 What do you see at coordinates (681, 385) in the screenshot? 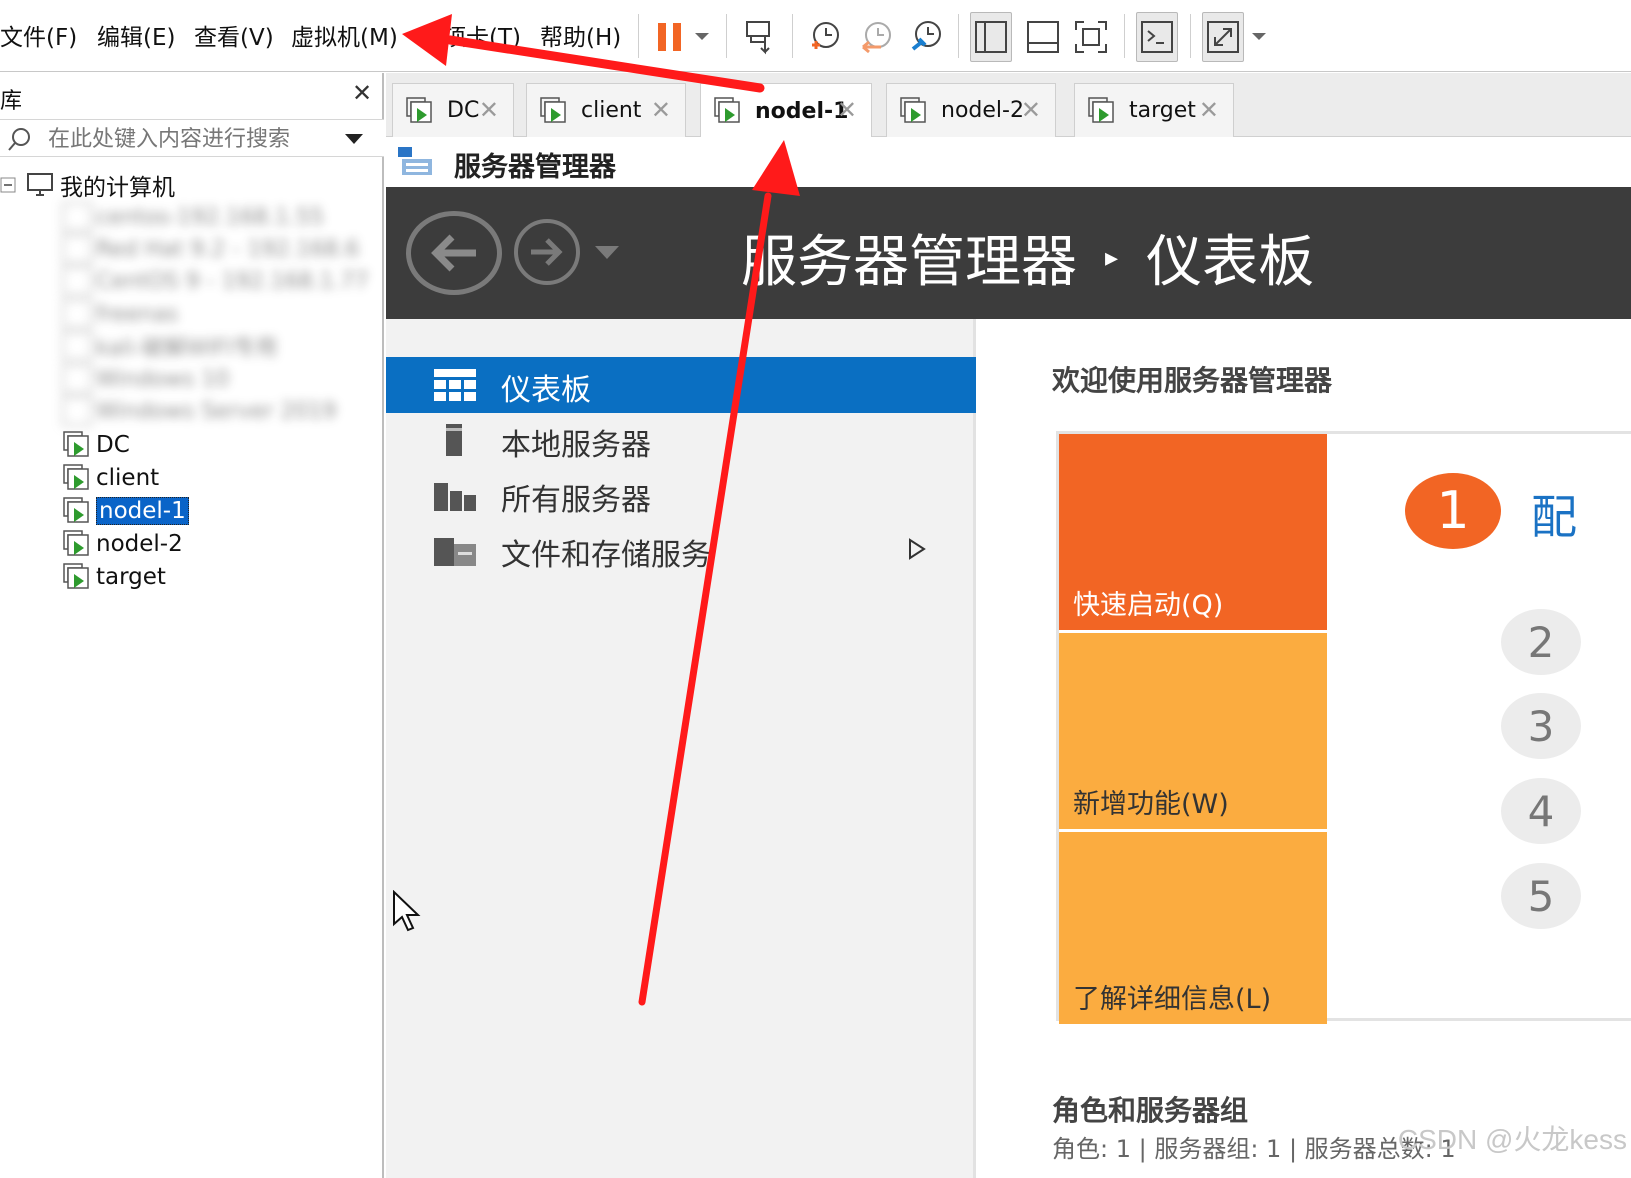
I see `nav-dashboard: 仪表板` at bounding box center [681, 385].